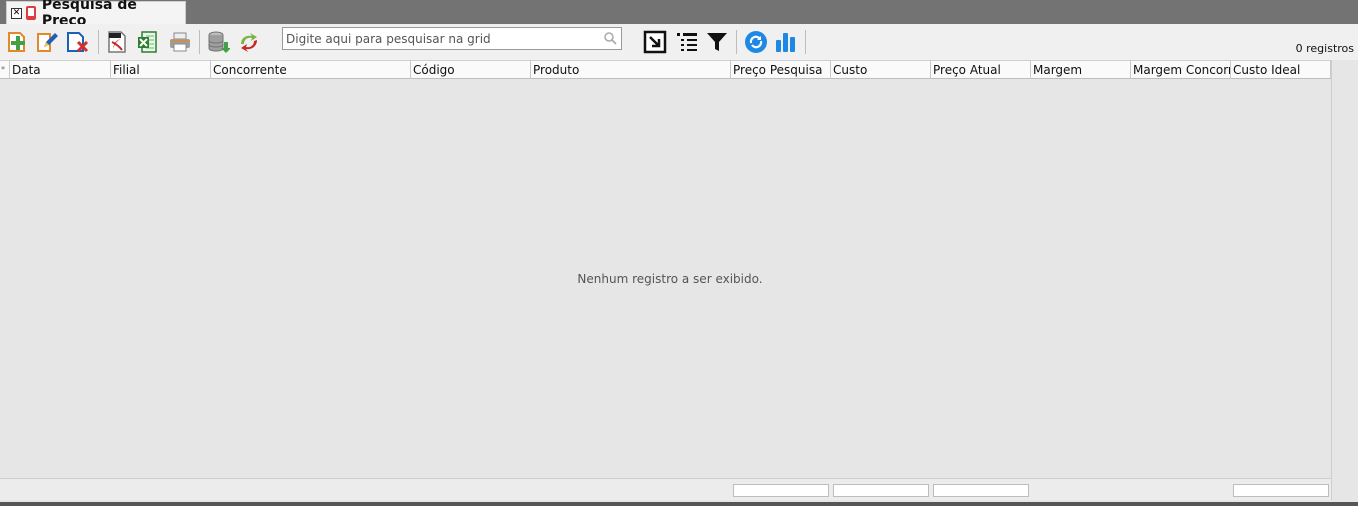  I want to click on column-header-preco-pesquisa: Preço Pesquisa, so click(781, 70).